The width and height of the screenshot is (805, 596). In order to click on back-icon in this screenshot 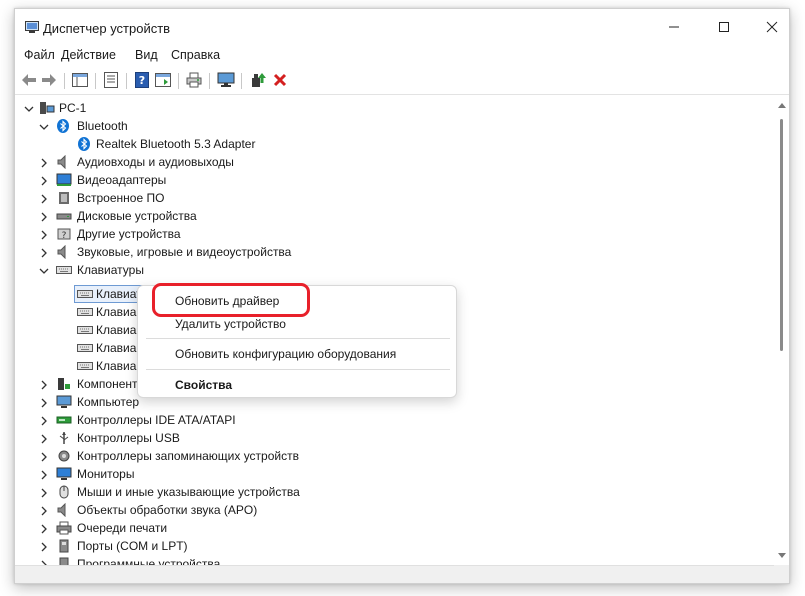, I will do `click(29, 80)`.